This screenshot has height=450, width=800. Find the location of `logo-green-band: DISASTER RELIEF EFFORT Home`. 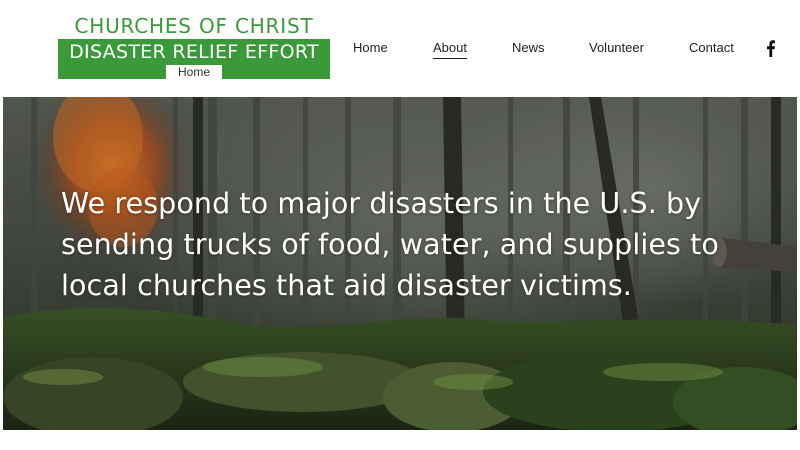

logo-green-band: DISASTER RELIEF EFFORT Home is located at coordinates (194, 59).